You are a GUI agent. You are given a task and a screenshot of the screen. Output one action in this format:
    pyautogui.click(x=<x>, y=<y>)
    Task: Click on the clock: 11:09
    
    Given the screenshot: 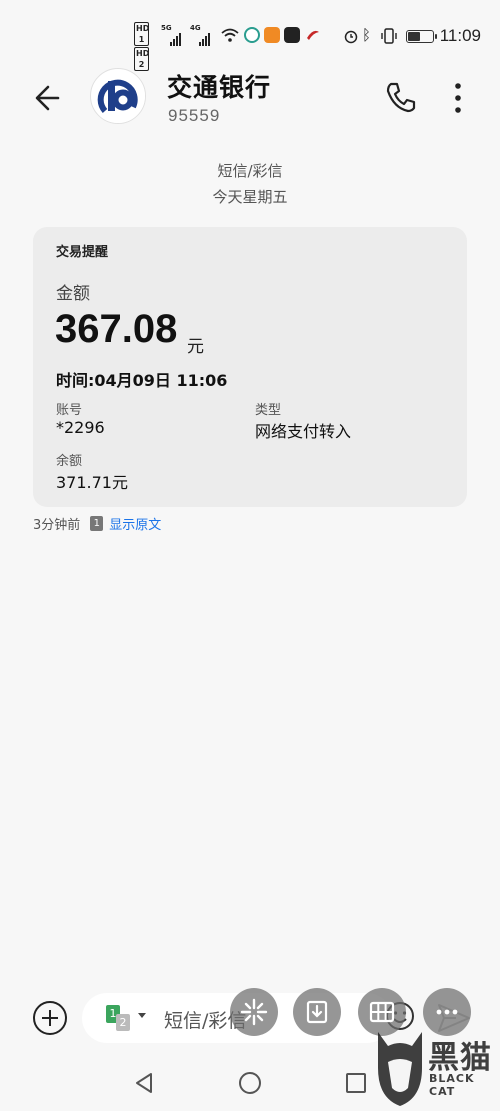 What is the action you would take?
    pyautogui.click(x=460, y=35)
    